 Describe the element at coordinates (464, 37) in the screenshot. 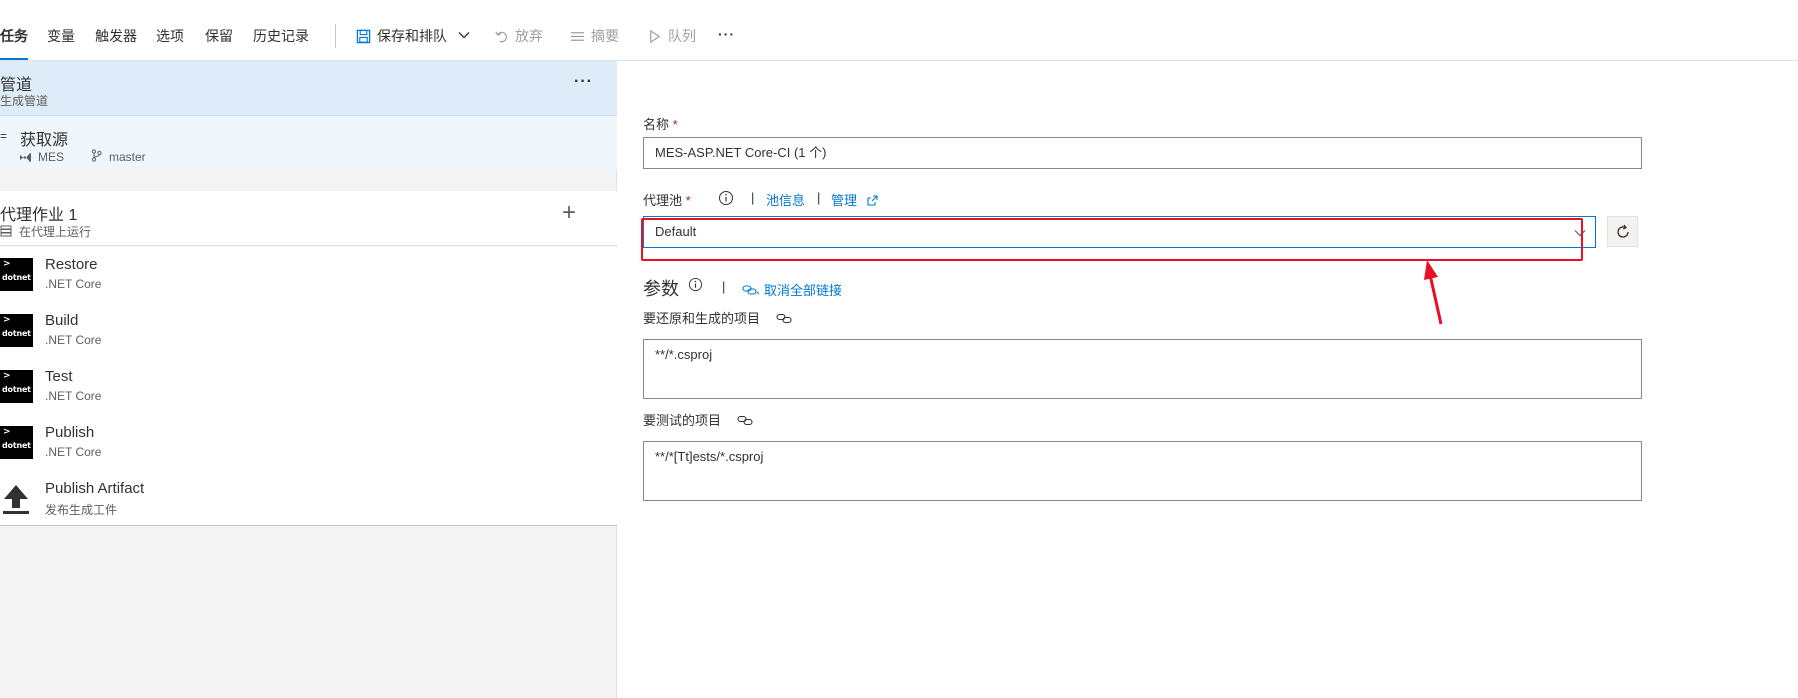

I see `chevron-down-icon` at that location.